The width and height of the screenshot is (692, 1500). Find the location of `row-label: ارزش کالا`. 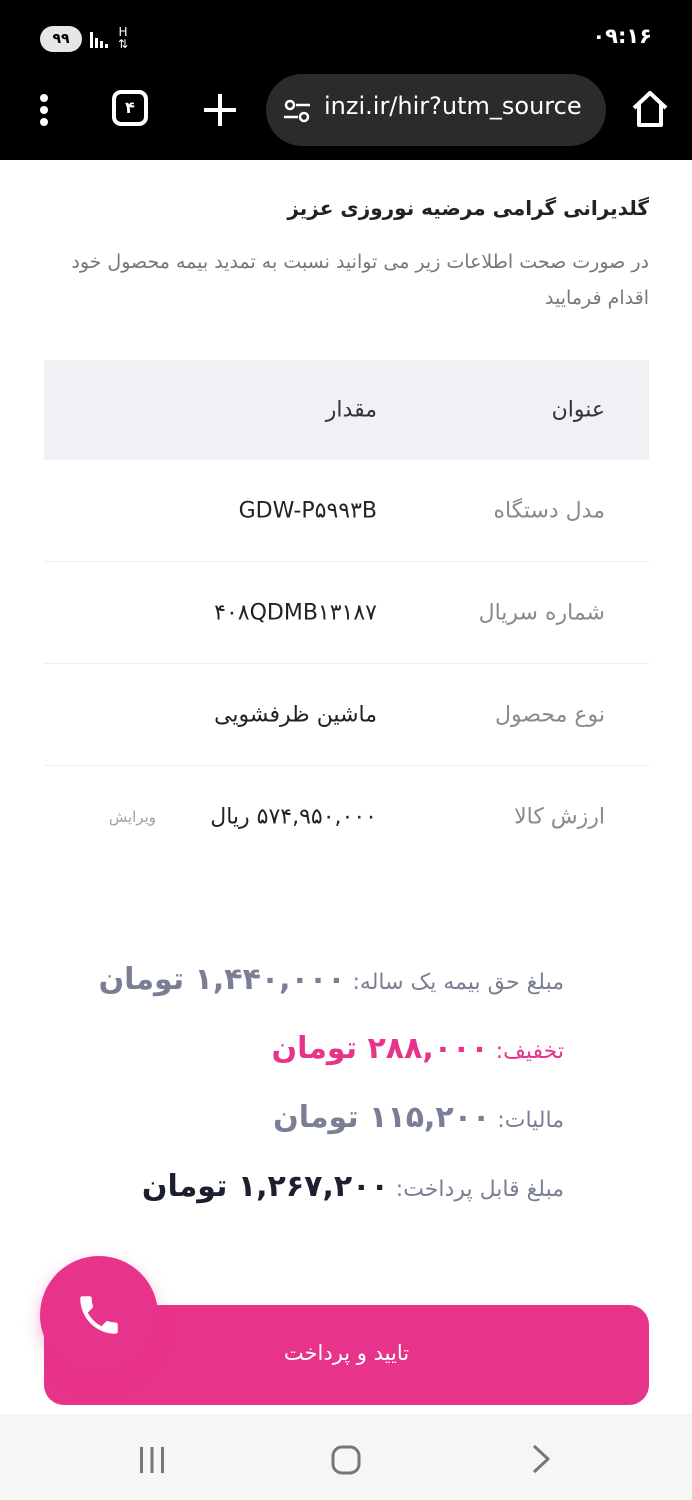

row-label: ارزش کالا is located at coordinates (559, 817).